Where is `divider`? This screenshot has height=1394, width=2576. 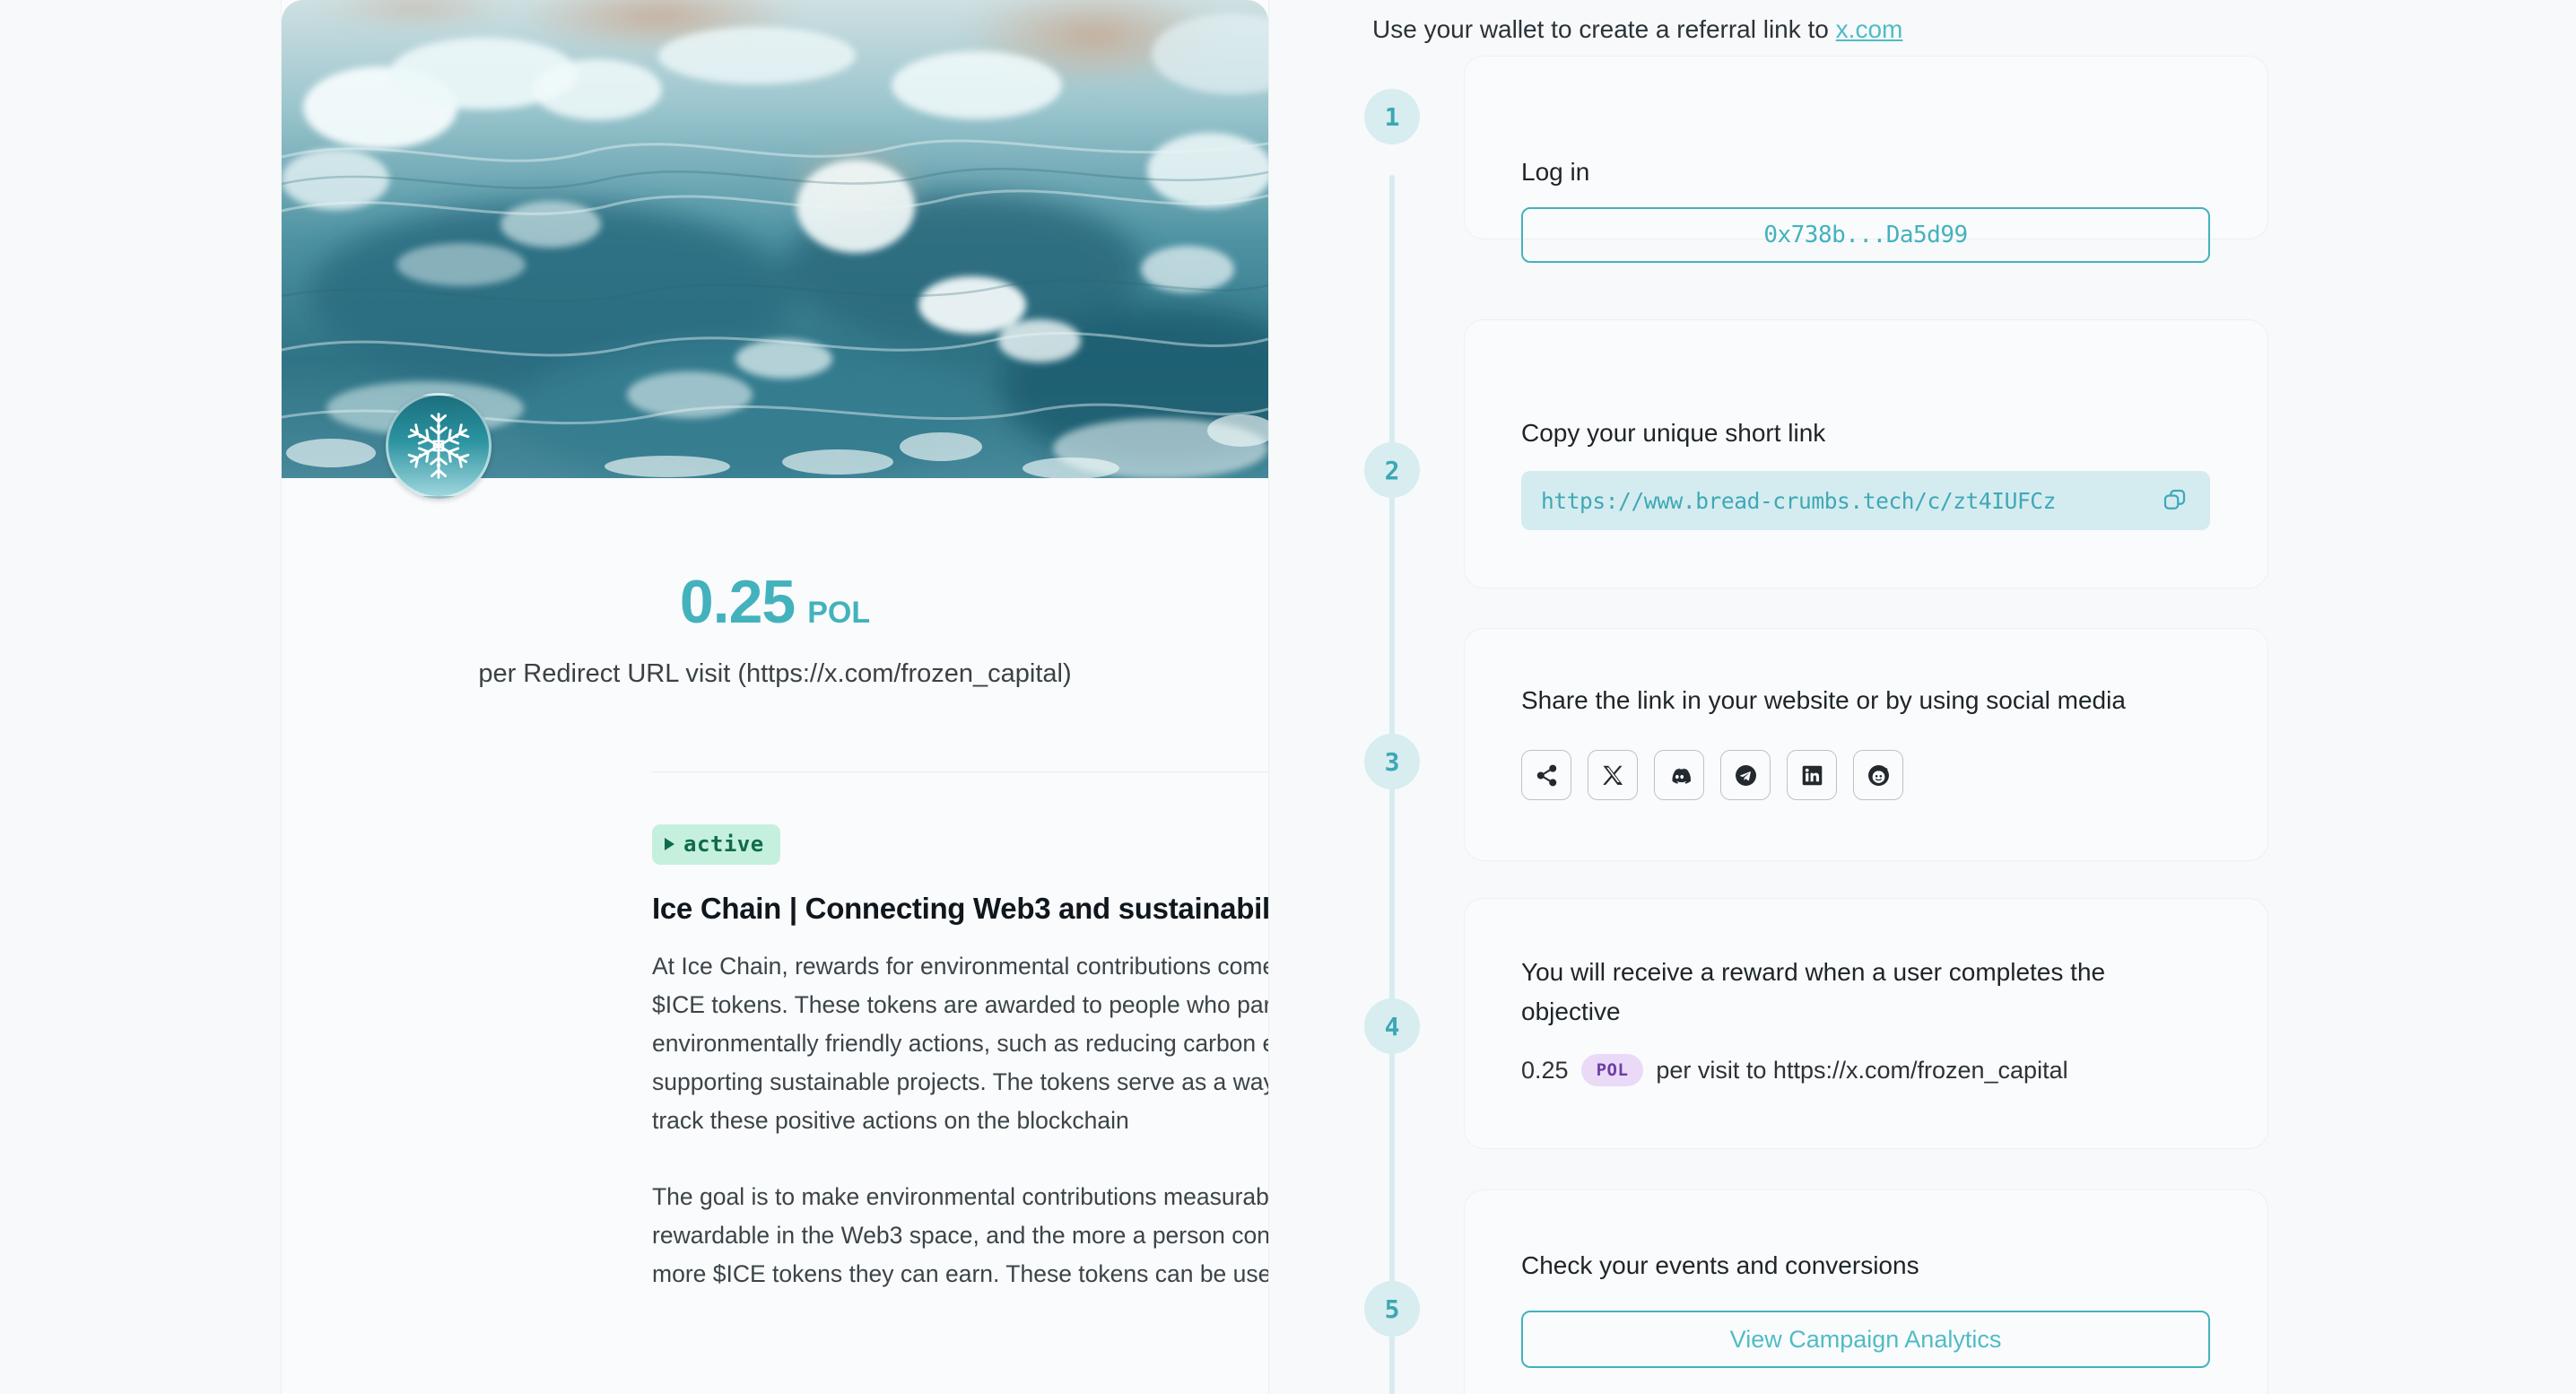
divider is located at coordinates (960, 771).